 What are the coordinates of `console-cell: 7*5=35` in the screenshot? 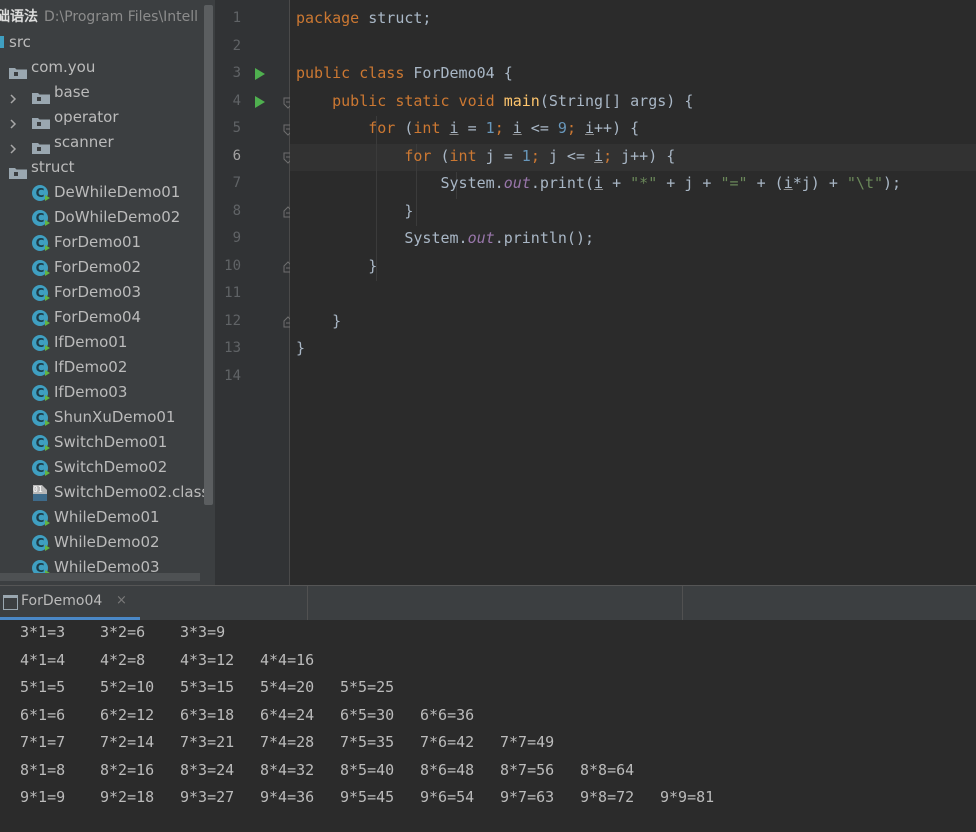 It's located at (367, 742).